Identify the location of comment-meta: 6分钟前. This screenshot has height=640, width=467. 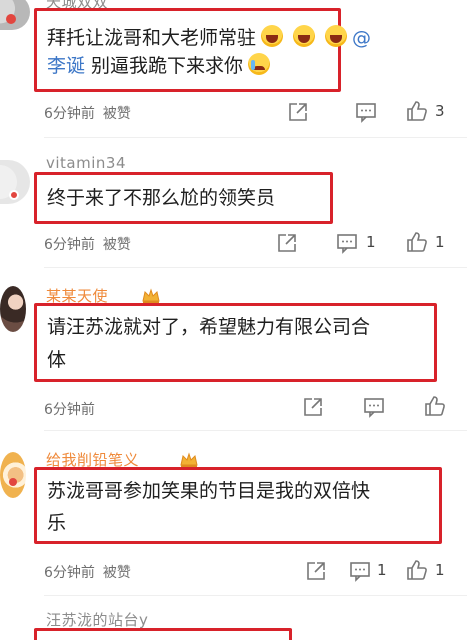
(69, 409).